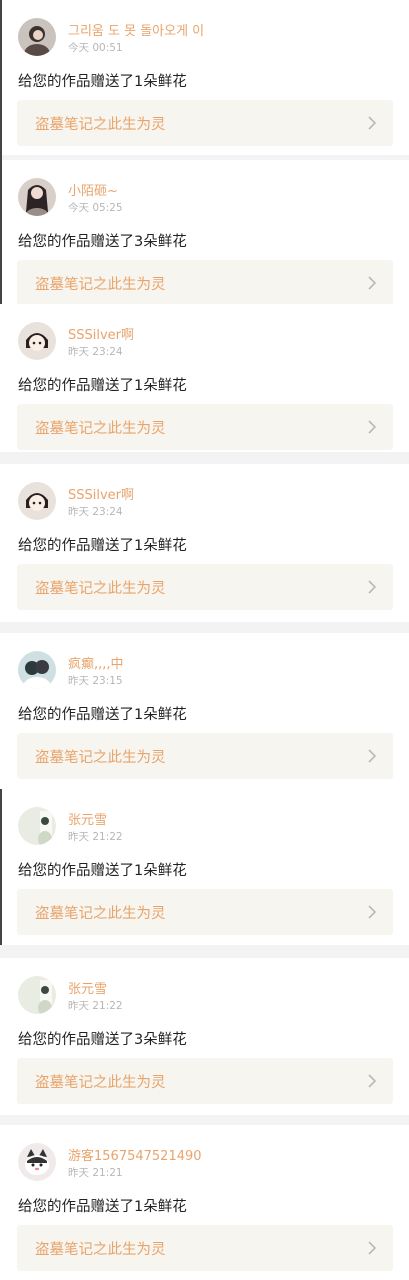  I want to click on timestamp: 昨天 23:15, so click(95, 681).